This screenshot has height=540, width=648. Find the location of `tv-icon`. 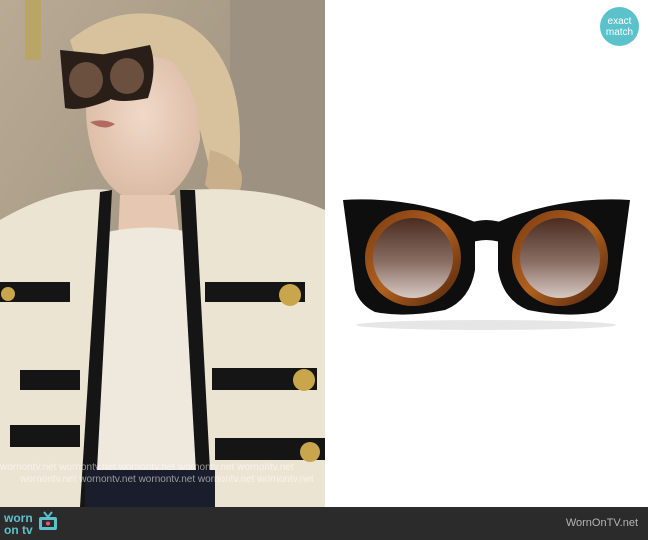

tv-icon is located at coordinates (48, 524).